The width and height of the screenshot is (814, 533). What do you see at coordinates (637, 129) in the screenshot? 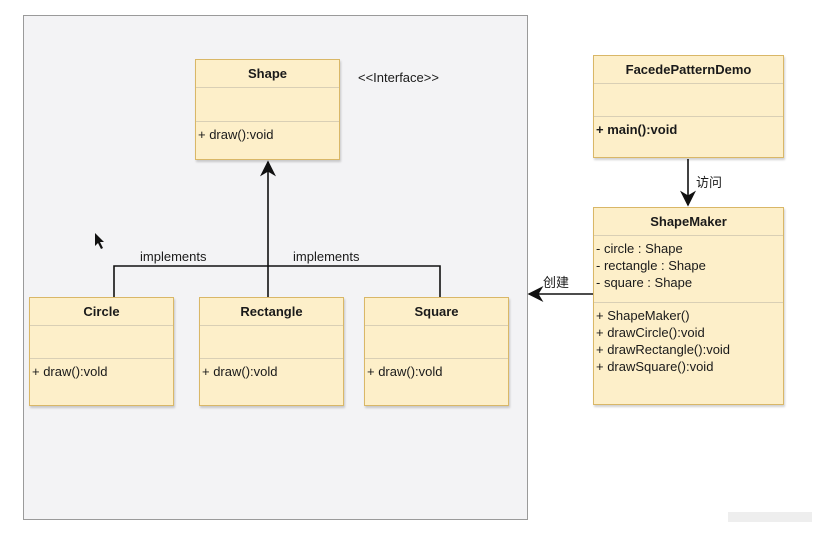
I see `method: + main():void` at bounding box center [637, 129].